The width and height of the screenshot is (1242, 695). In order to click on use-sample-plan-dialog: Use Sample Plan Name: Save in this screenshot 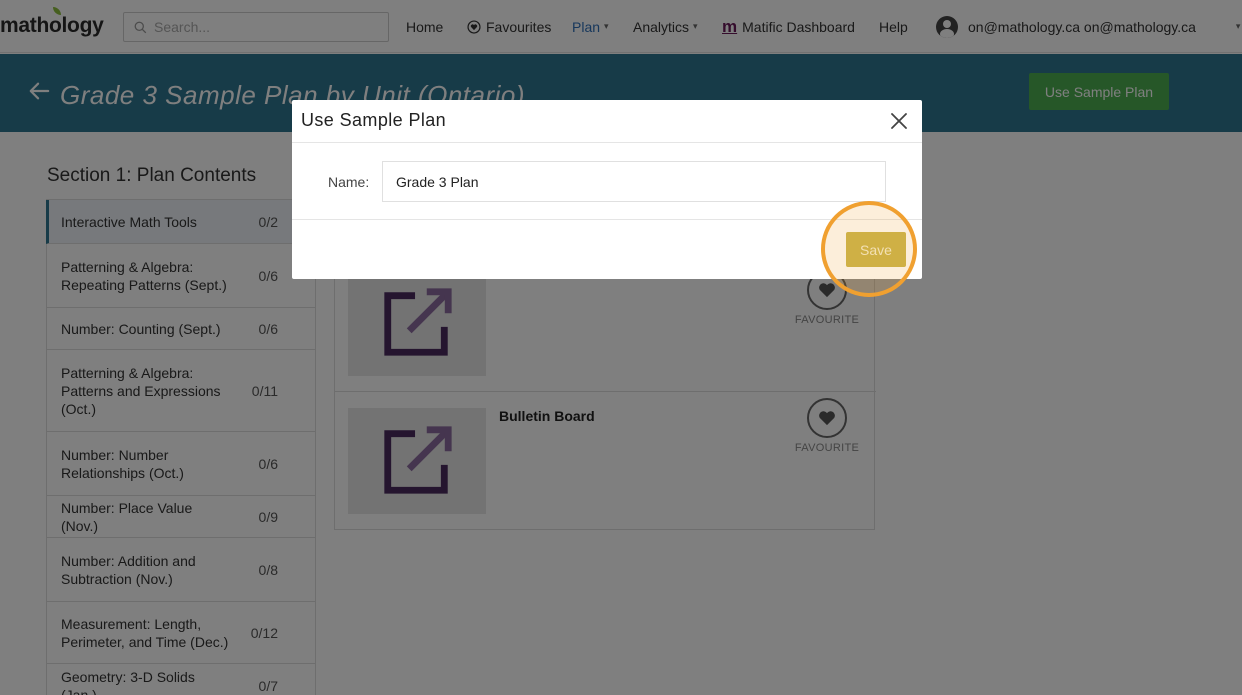, I will do `click(607, 189)`.